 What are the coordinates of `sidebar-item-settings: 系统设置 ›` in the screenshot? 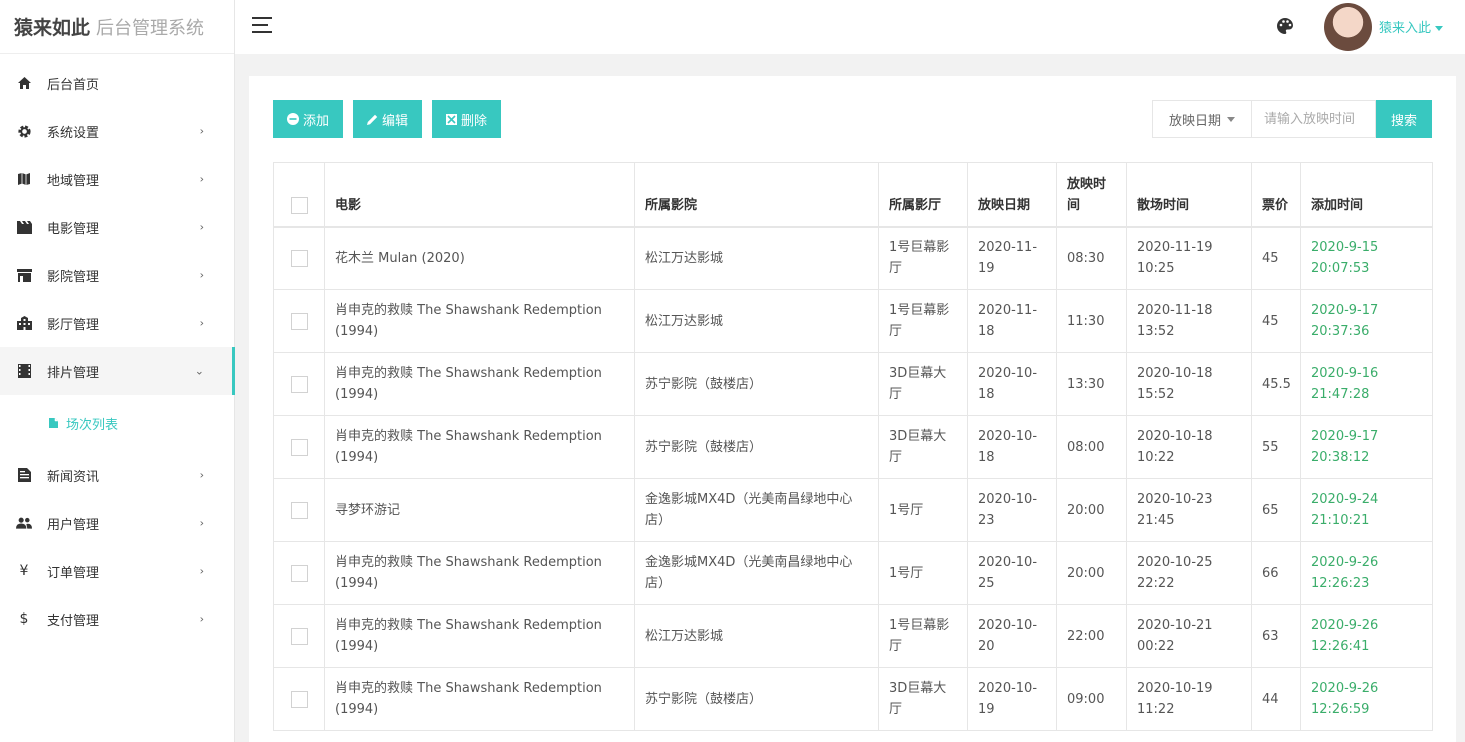 It's located at (117, 131).